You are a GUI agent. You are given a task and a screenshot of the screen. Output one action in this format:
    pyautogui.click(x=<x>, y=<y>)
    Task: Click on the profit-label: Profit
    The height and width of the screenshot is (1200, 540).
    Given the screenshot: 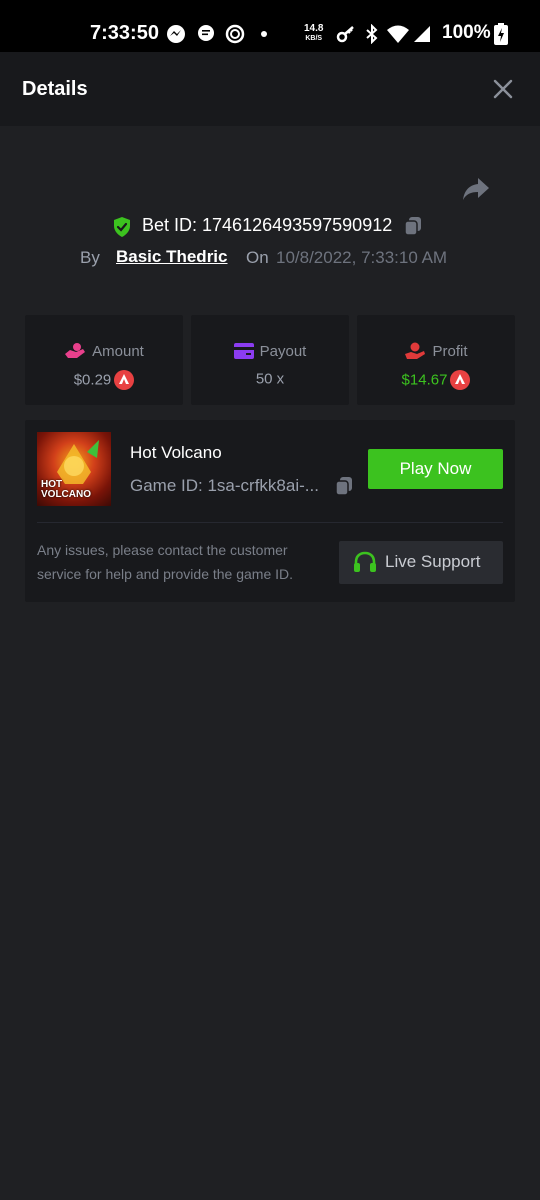 What is the action you would take?
    pyautogui.click(x=450, y=351)
    